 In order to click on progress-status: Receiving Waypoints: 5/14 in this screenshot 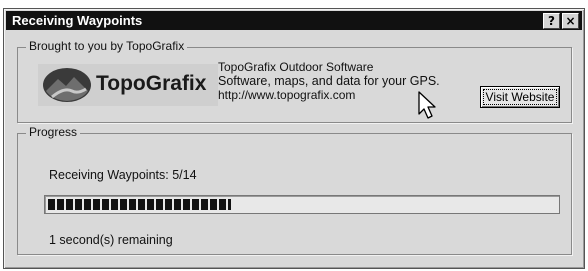, I will do `click(123, 175)`.